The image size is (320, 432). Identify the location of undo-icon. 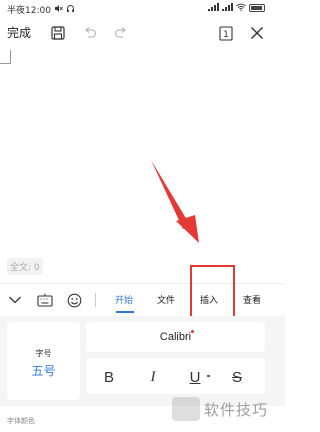
(90, 33).